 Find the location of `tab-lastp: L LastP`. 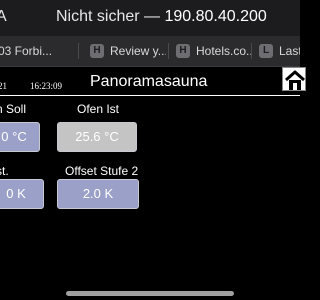

tab-lastp: L LastP is located at coordinates (276, 51).